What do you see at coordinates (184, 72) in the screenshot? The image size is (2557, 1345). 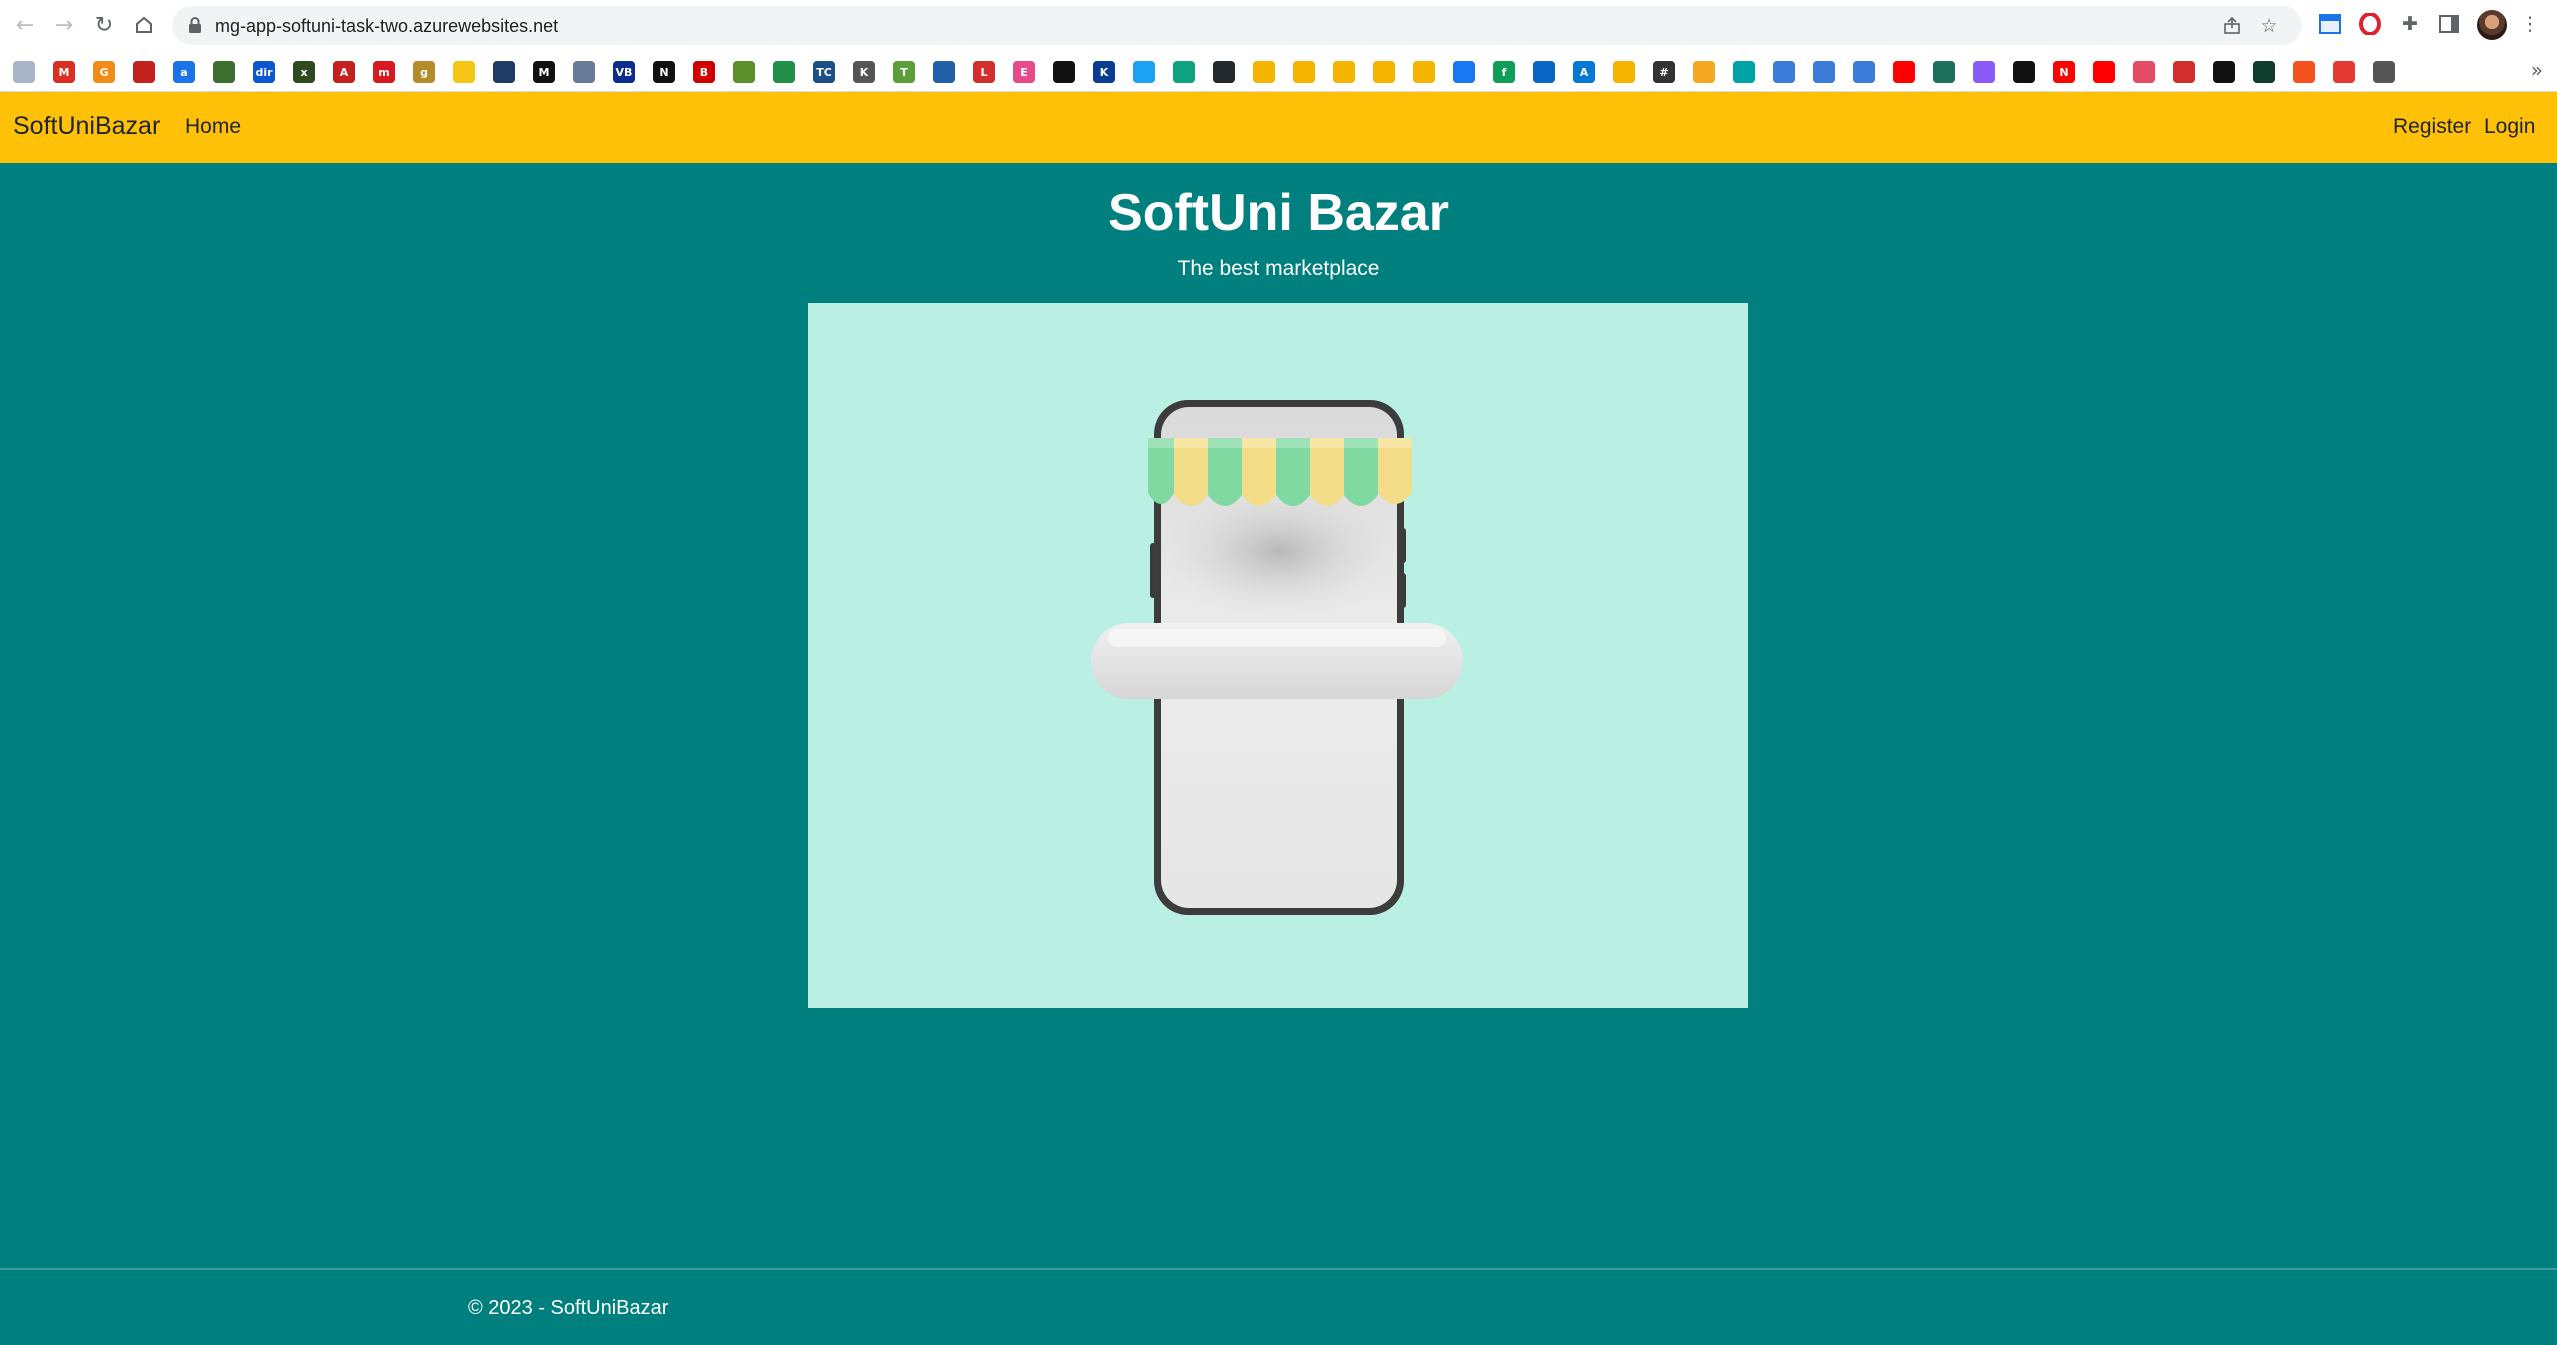 I see `bookmark-icon: a` at bounding box center [184, 72].